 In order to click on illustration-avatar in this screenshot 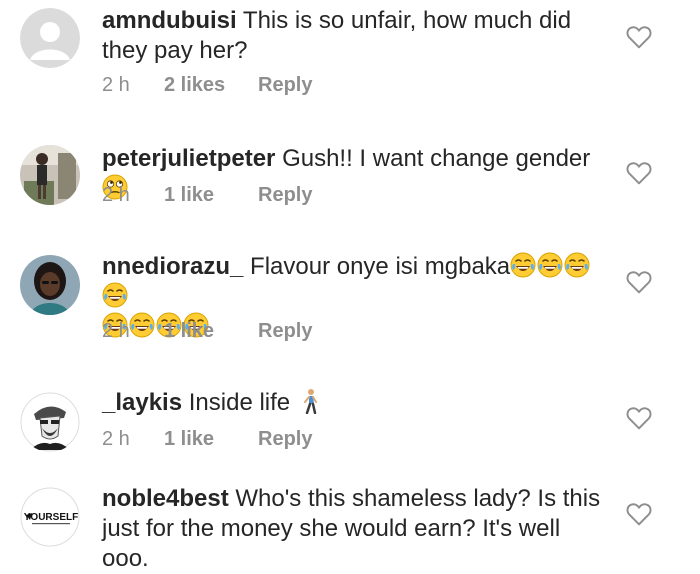, I will do `click(50, 422)`.